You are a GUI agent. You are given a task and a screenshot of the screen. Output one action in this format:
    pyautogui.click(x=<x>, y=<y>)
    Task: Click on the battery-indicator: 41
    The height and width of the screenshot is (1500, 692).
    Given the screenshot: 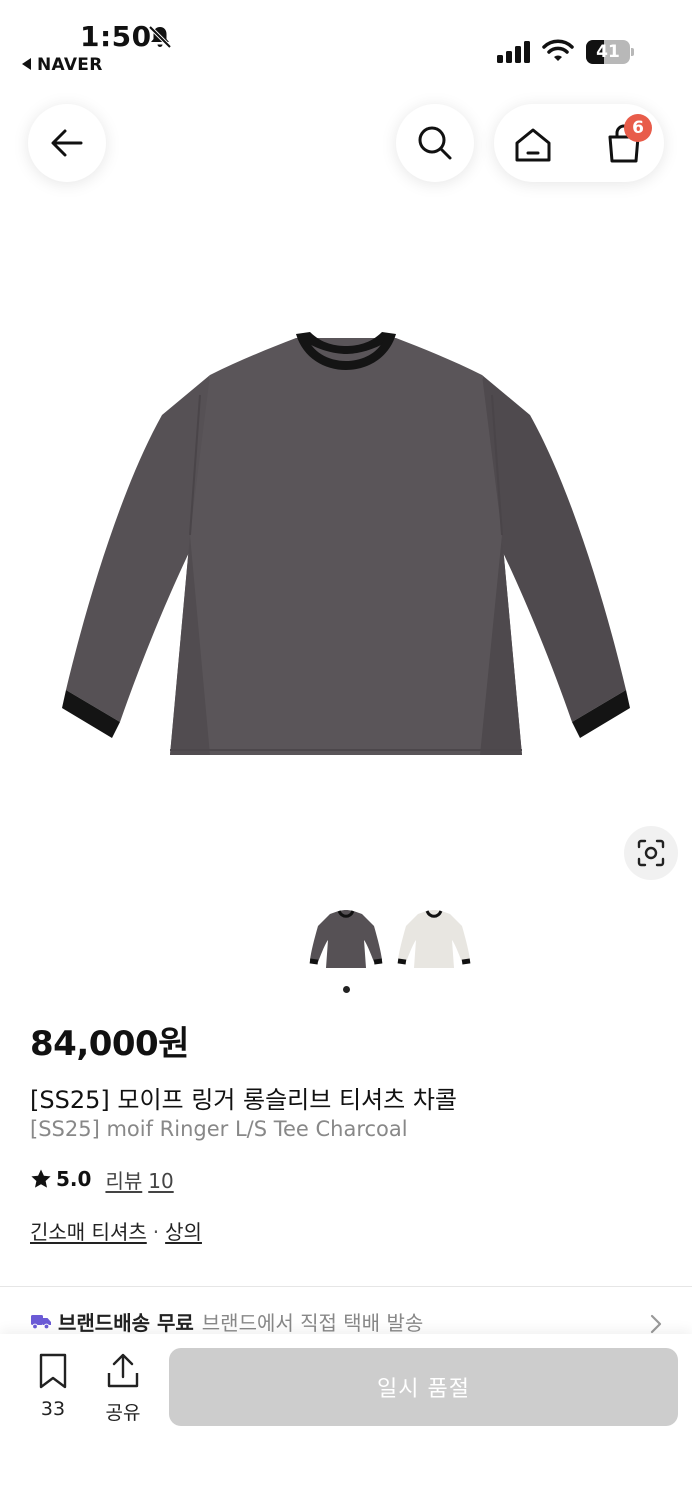 What is the action you would take?
    pyautogui.click(x=610, y=52)
    